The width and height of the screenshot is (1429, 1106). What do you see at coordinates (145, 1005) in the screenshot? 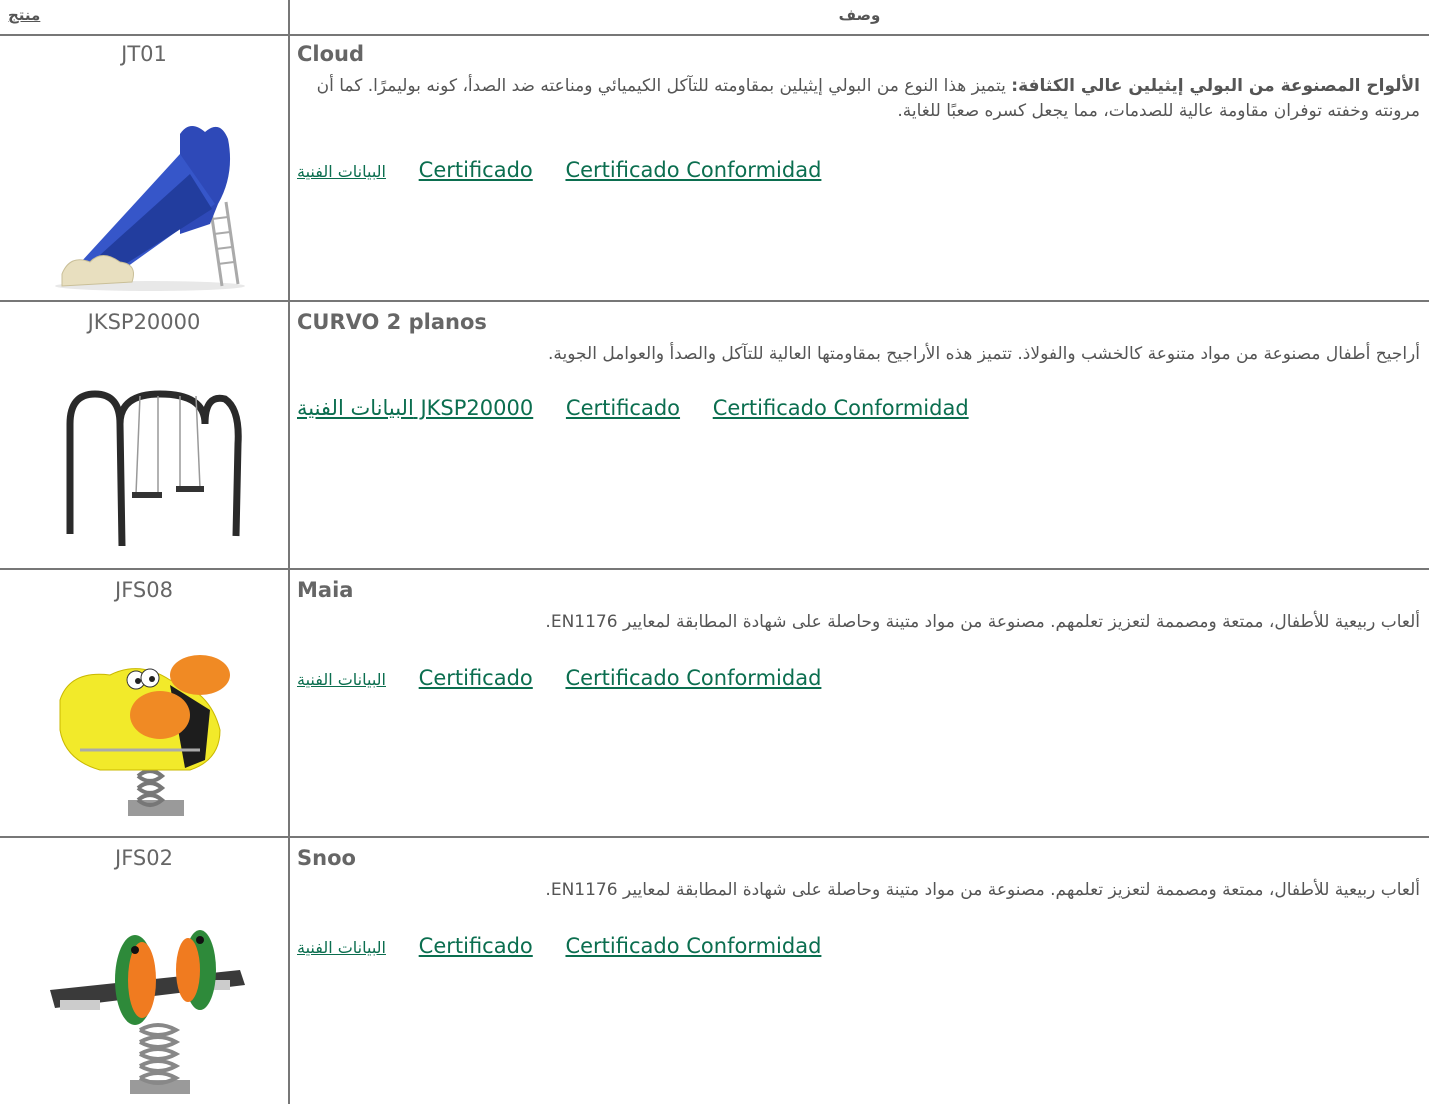
I see `snoo-spring-rider-image` at bounding box center [145, 1005].